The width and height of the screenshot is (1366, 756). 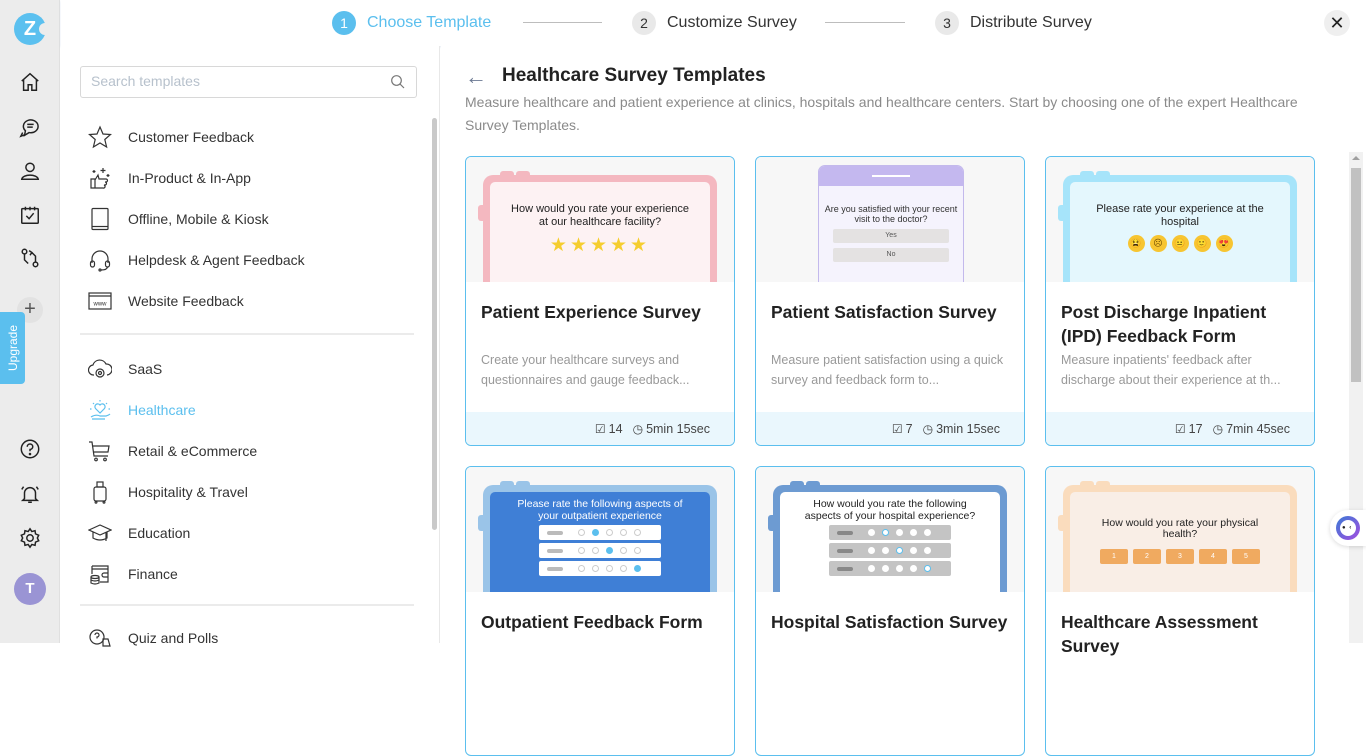 I want to click on scale-option: 3, so click(x=1180, y=556).